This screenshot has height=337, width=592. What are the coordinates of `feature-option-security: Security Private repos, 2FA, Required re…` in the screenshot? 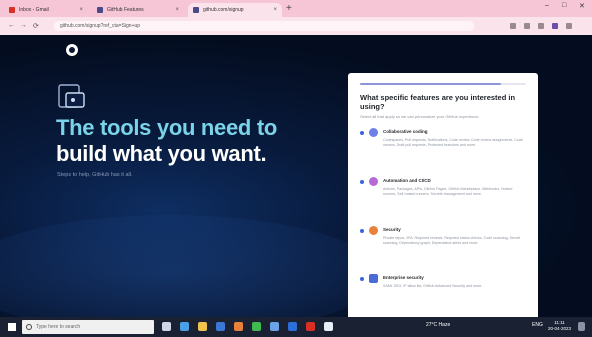 It's located at (443, 246).